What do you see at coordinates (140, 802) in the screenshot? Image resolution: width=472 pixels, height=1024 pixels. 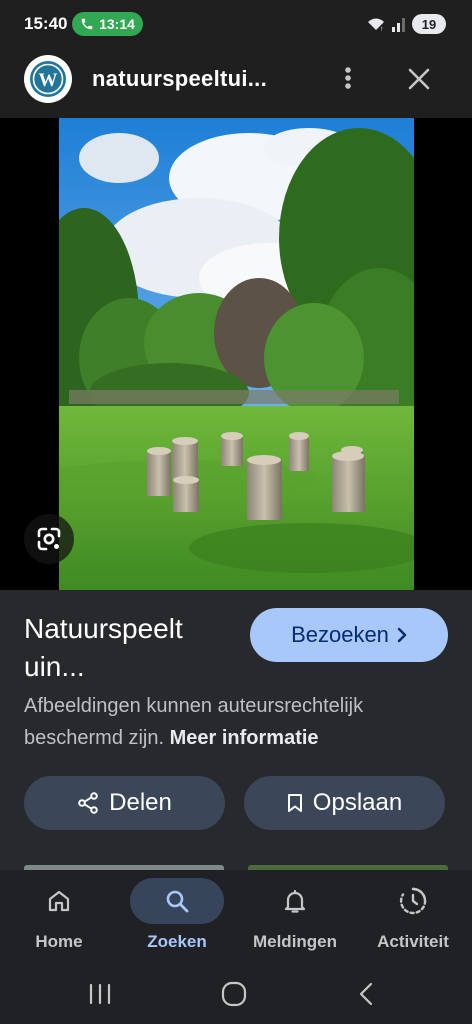 I see `share-label: Delen` at bounding box center [140, 802].